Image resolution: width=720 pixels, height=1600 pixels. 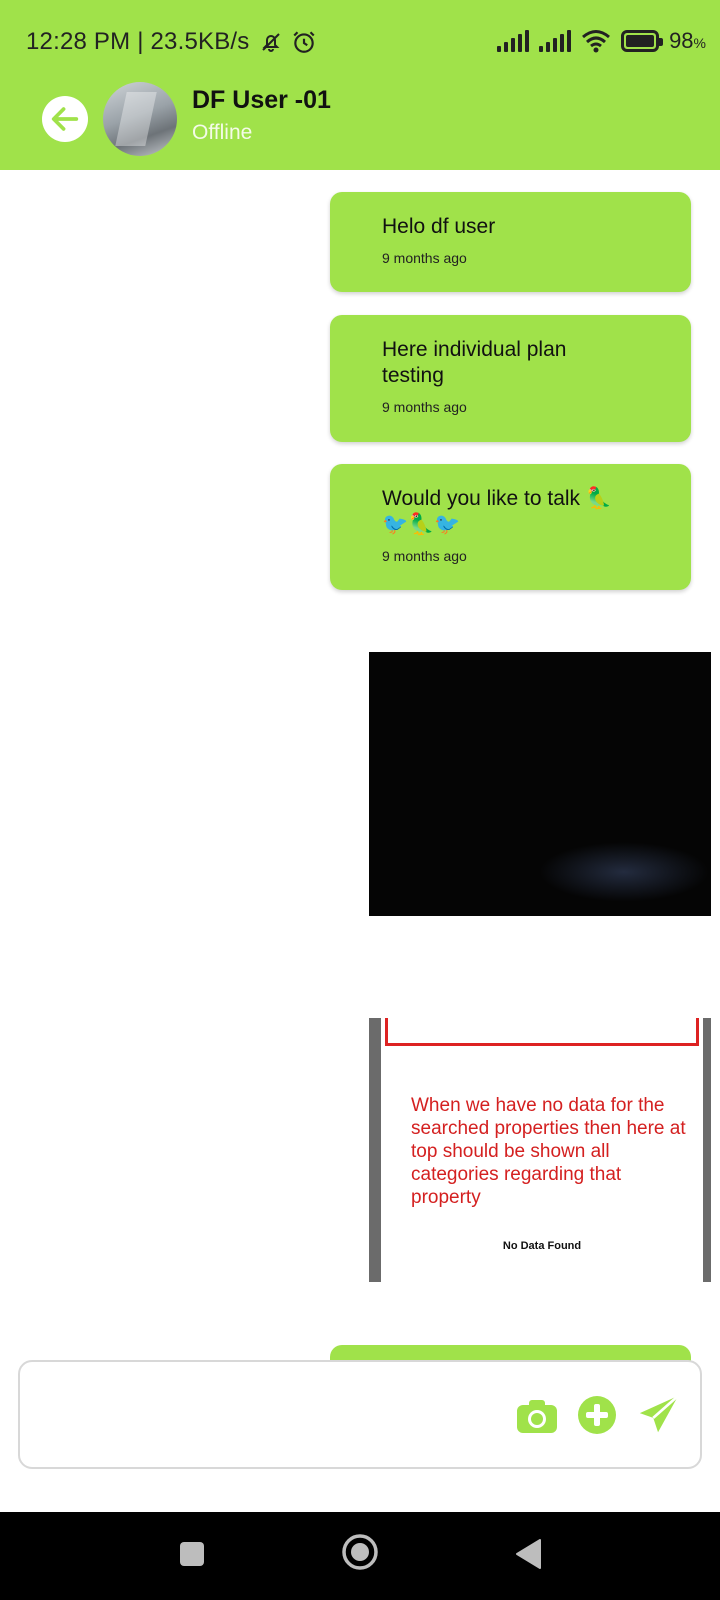 I want to click on send-button, so click(x=659, y=1415).